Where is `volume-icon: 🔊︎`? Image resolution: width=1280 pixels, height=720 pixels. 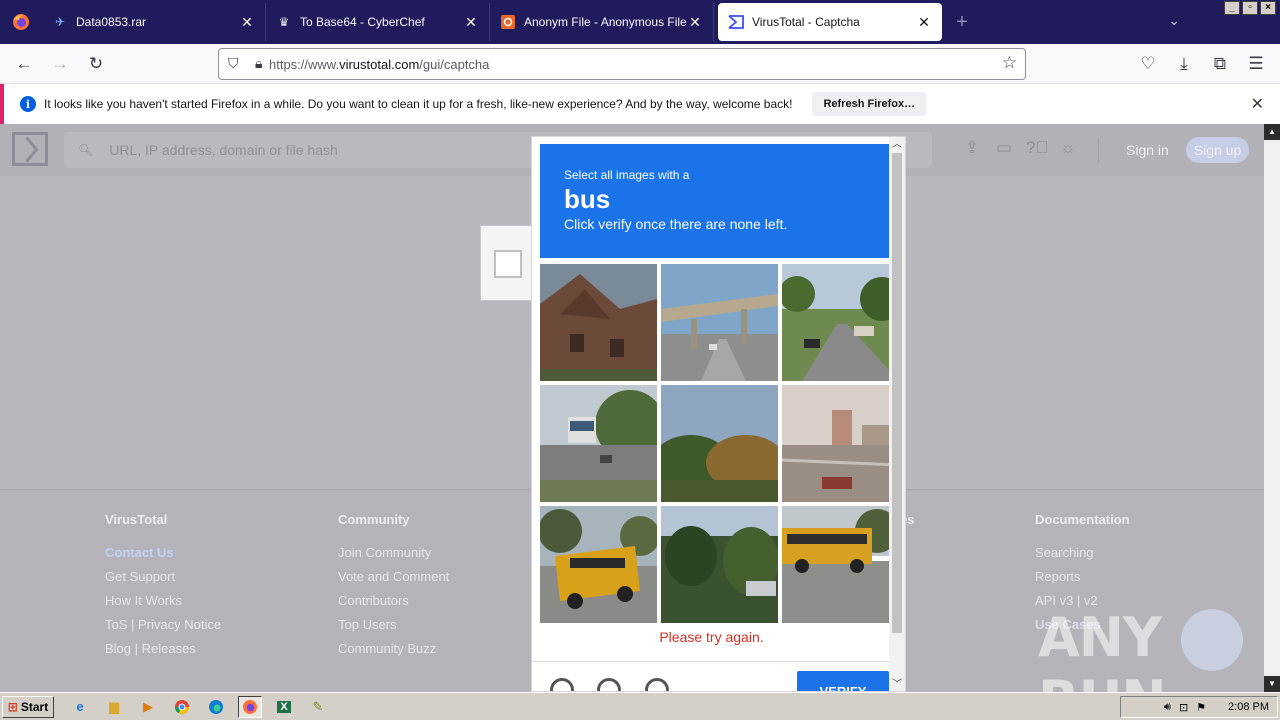 volume-icon: 🔊︎ is located at coordinates (1167, 707).